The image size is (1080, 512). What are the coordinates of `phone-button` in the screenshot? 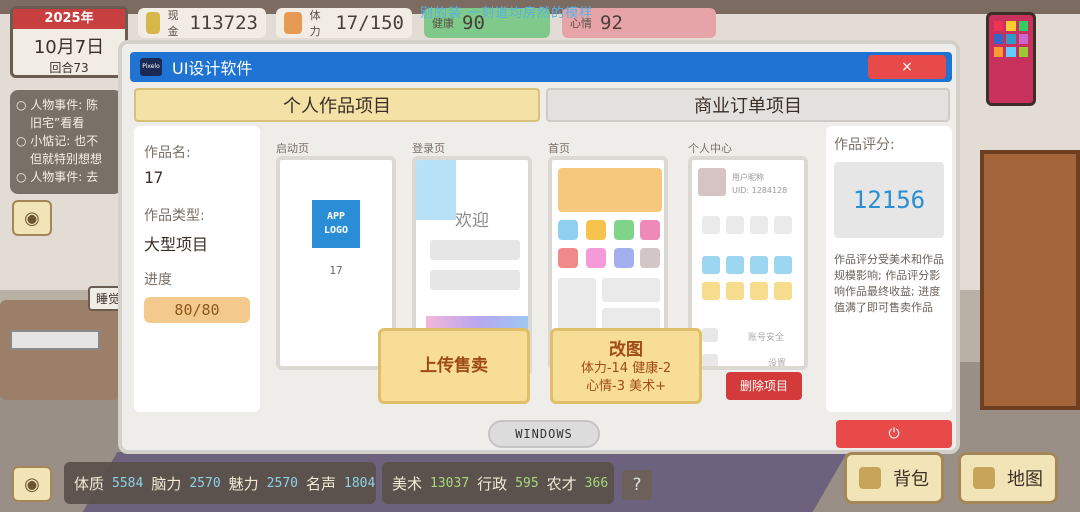 It's located at (1011, 59).